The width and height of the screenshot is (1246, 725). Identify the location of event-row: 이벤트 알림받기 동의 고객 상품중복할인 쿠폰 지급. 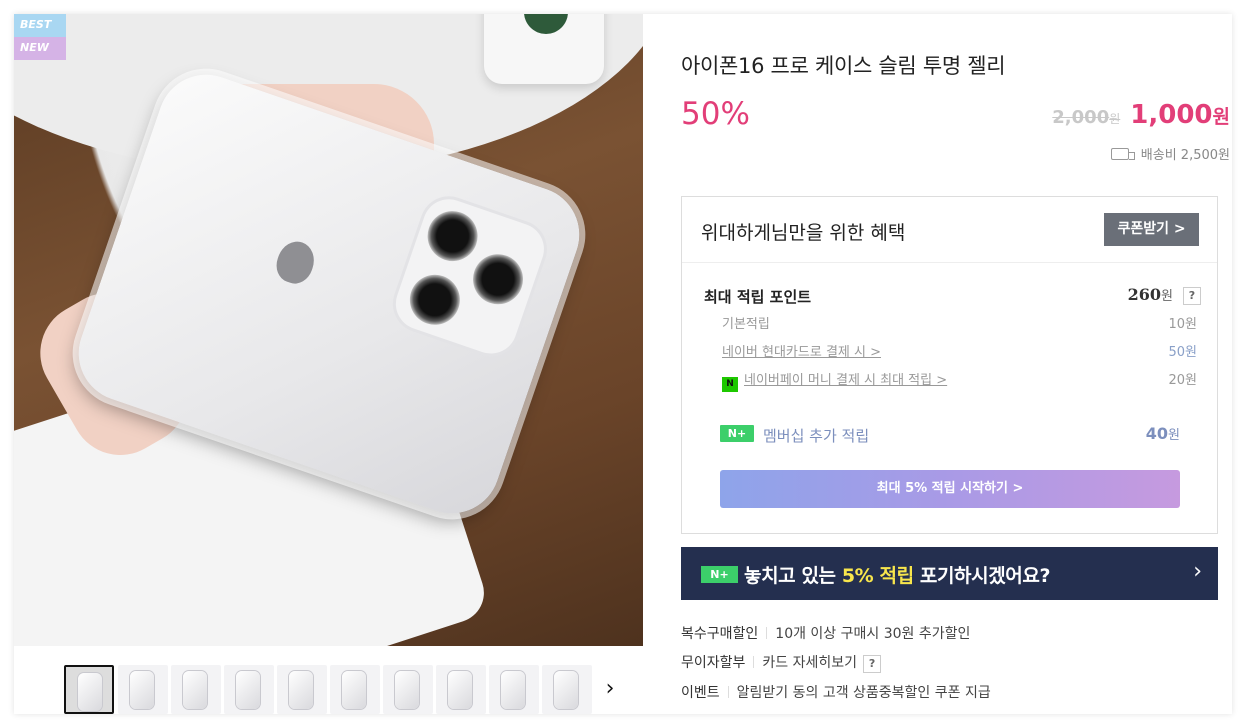
(836, 692).